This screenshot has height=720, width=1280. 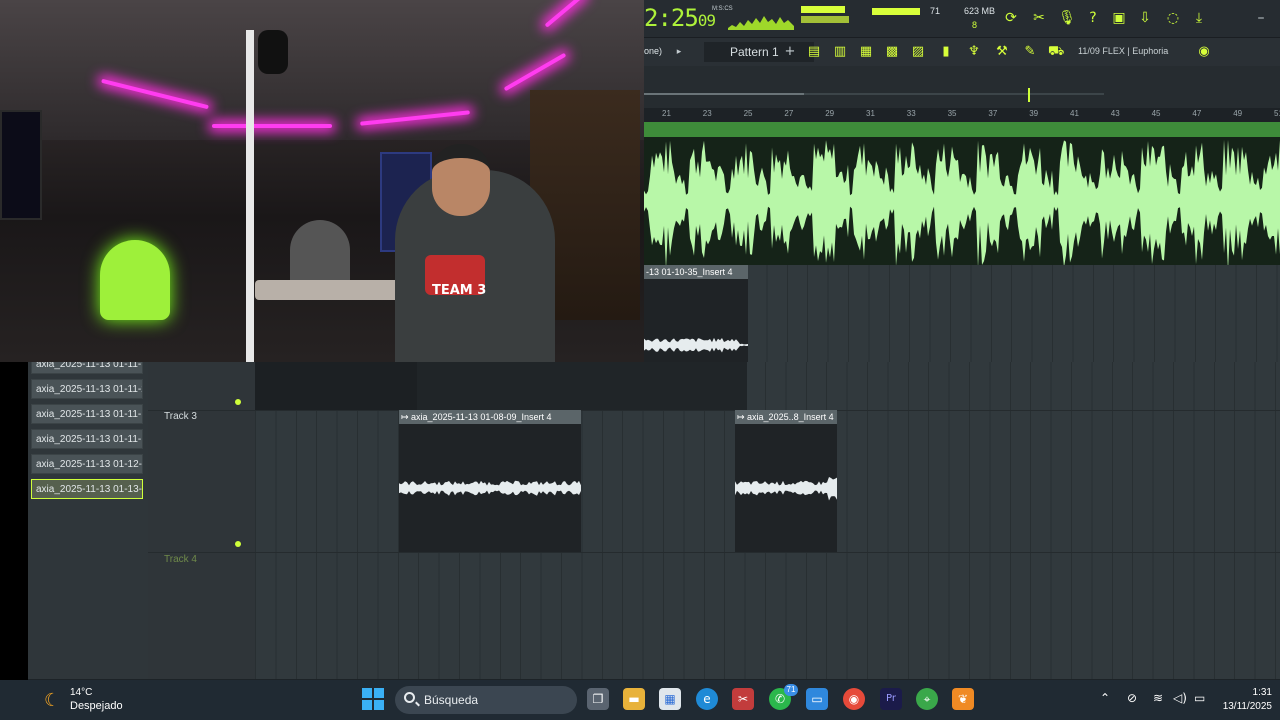 I want to click on neon-light, so click(x=272, y=126).